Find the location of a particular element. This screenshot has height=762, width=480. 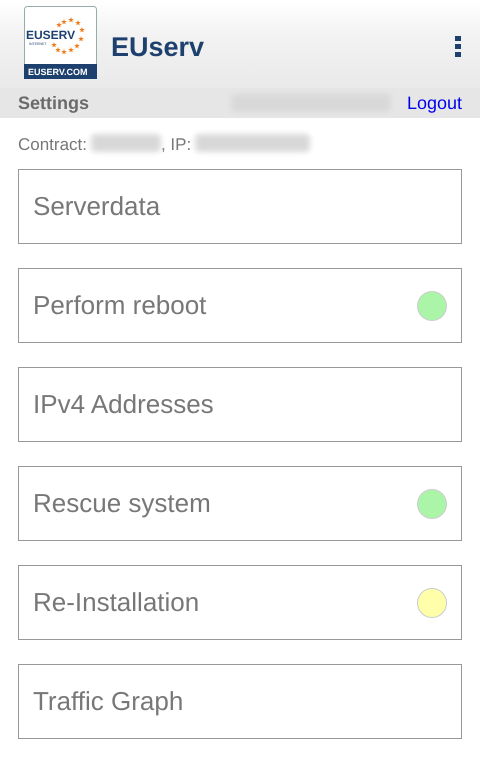

info-label: Contract: is located at coordinates (52, 145).